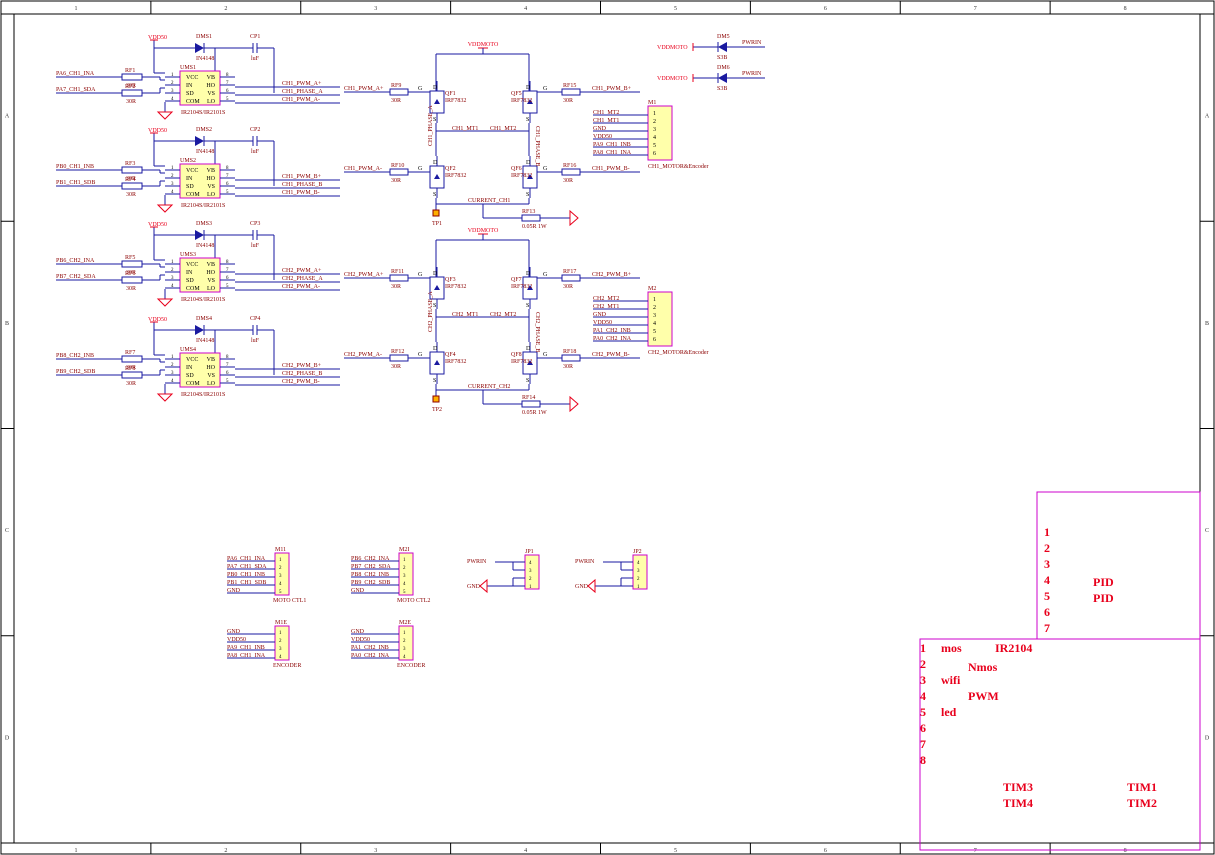 This screenshot has height=855, width=1215. What do you see at coordinates (405, 623) in the screenshot?
I see `header-ref: M2E` at bounding box center [405, 623].